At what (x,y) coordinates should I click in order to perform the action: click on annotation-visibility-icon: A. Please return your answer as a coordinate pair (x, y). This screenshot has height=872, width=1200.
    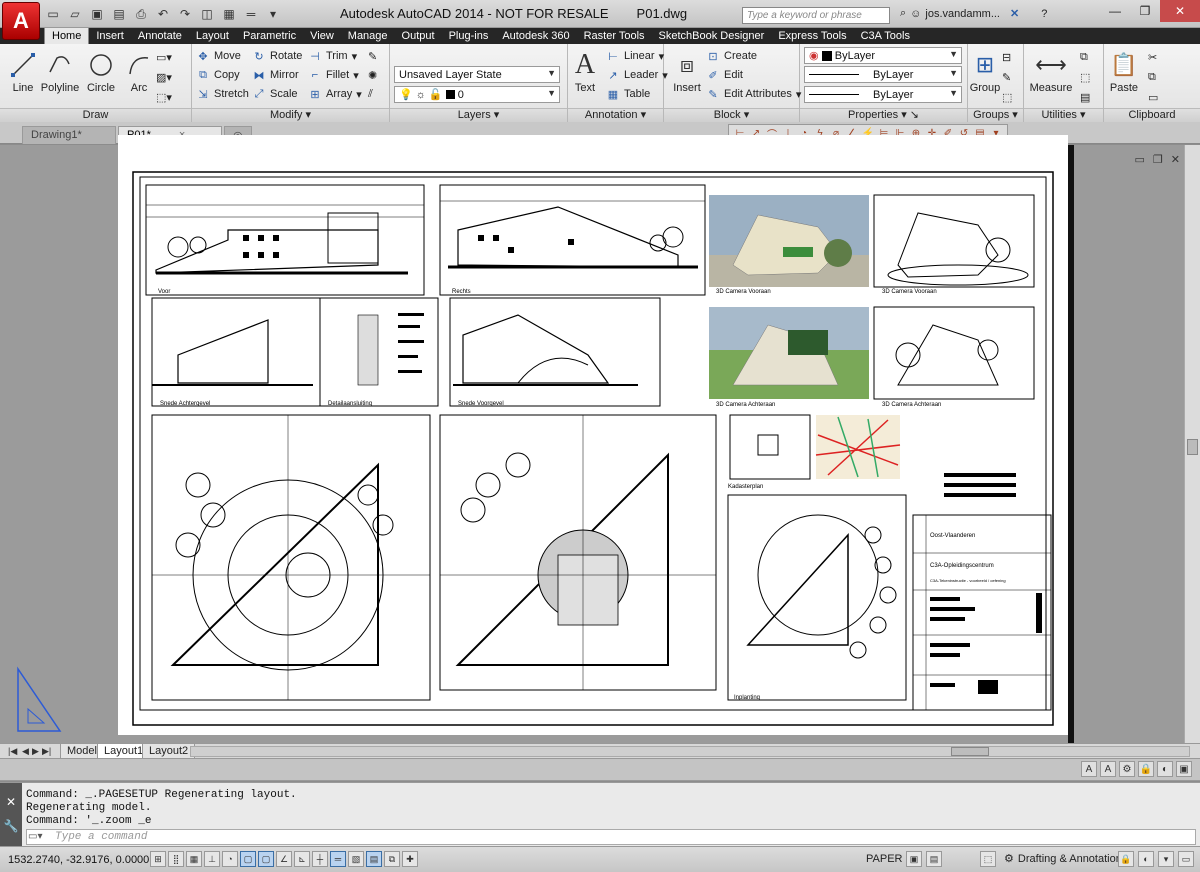
    Looking at the image, I should click on (1089, 769).